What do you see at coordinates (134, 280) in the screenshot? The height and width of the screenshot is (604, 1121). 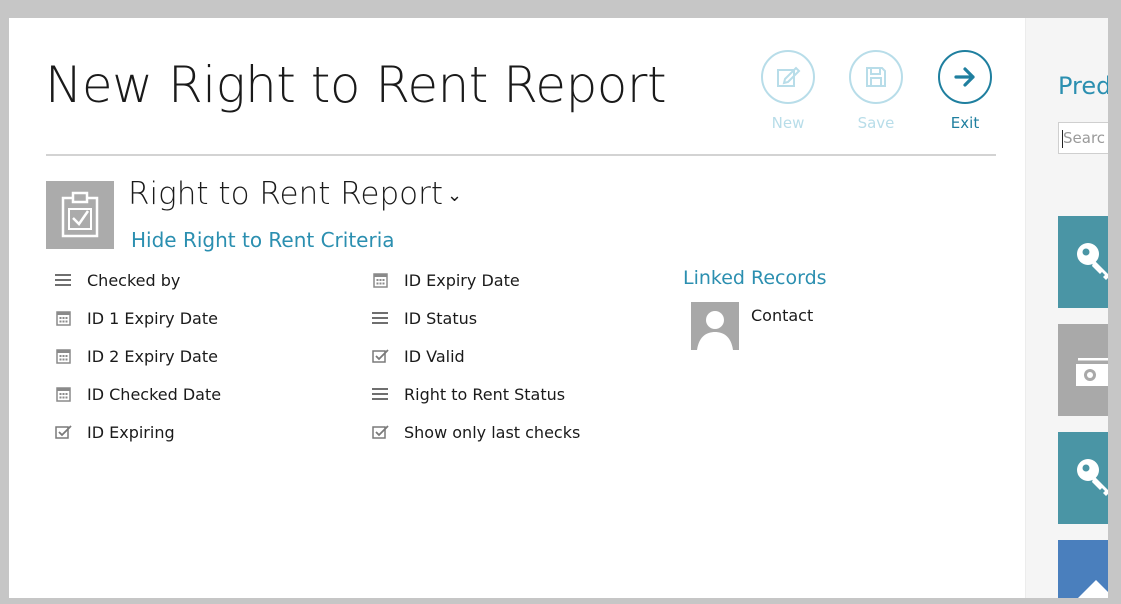 I see `criteria-field-label: Checked by` at bounding box center [134, 280].